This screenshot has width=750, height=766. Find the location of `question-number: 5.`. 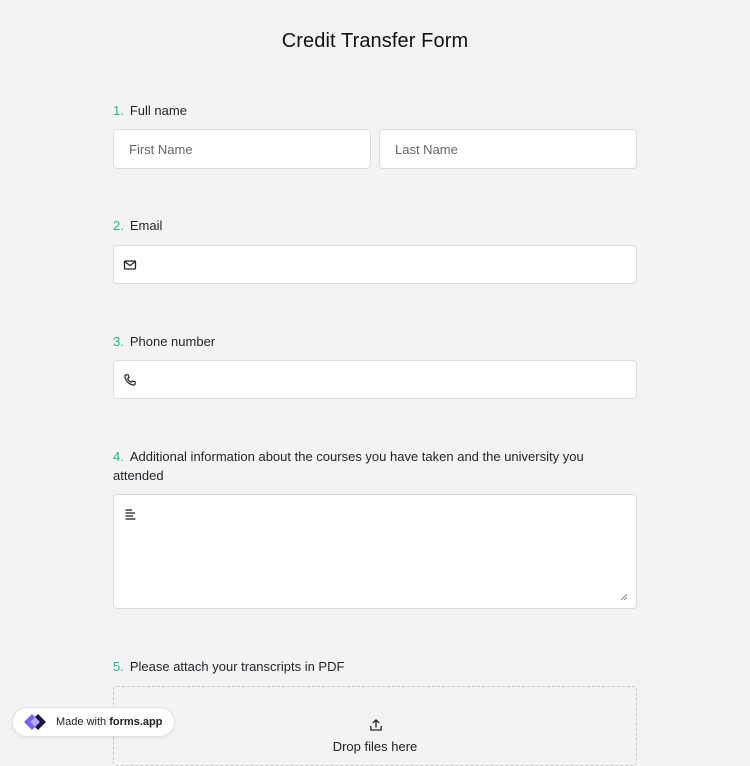

question-number: 5. is located at coordinates (118, 666).